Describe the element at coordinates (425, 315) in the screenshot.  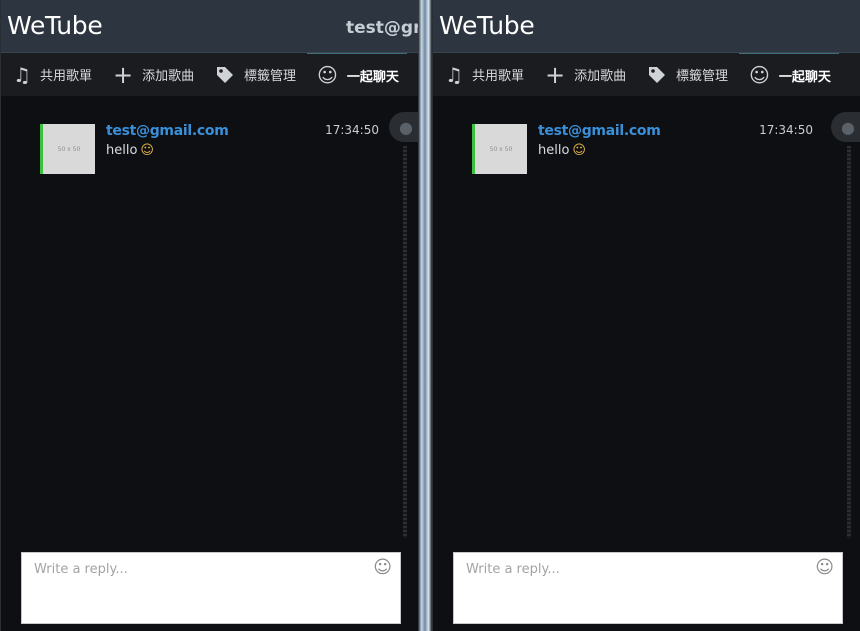
I see `window-divider` at that location.